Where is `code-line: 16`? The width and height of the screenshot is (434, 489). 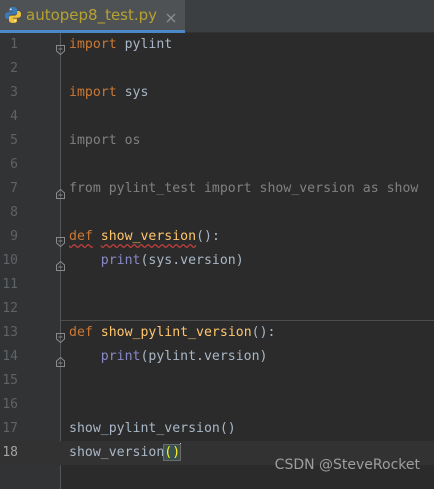
code-line: 16 is located at coordinates (217, 405).